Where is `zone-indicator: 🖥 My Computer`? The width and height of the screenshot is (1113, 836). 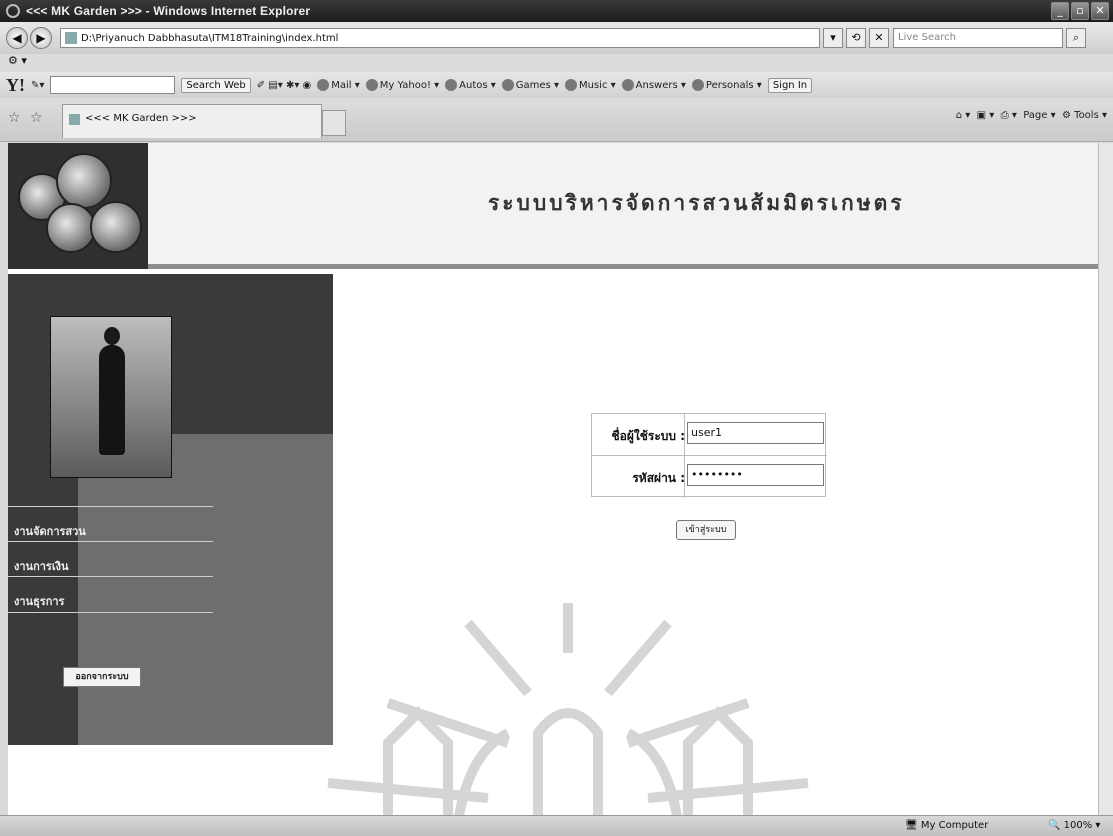
zone-indicator: 🖥 My Computer is located at coordinates (947, 825).